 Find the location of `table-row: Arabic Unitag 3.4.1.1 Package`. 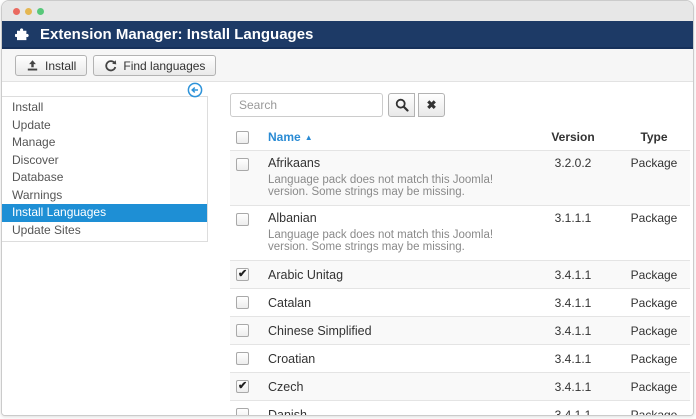

table-row: Arabic Unitag 3.4.1.1 Package is located at coordinates (460, 274).